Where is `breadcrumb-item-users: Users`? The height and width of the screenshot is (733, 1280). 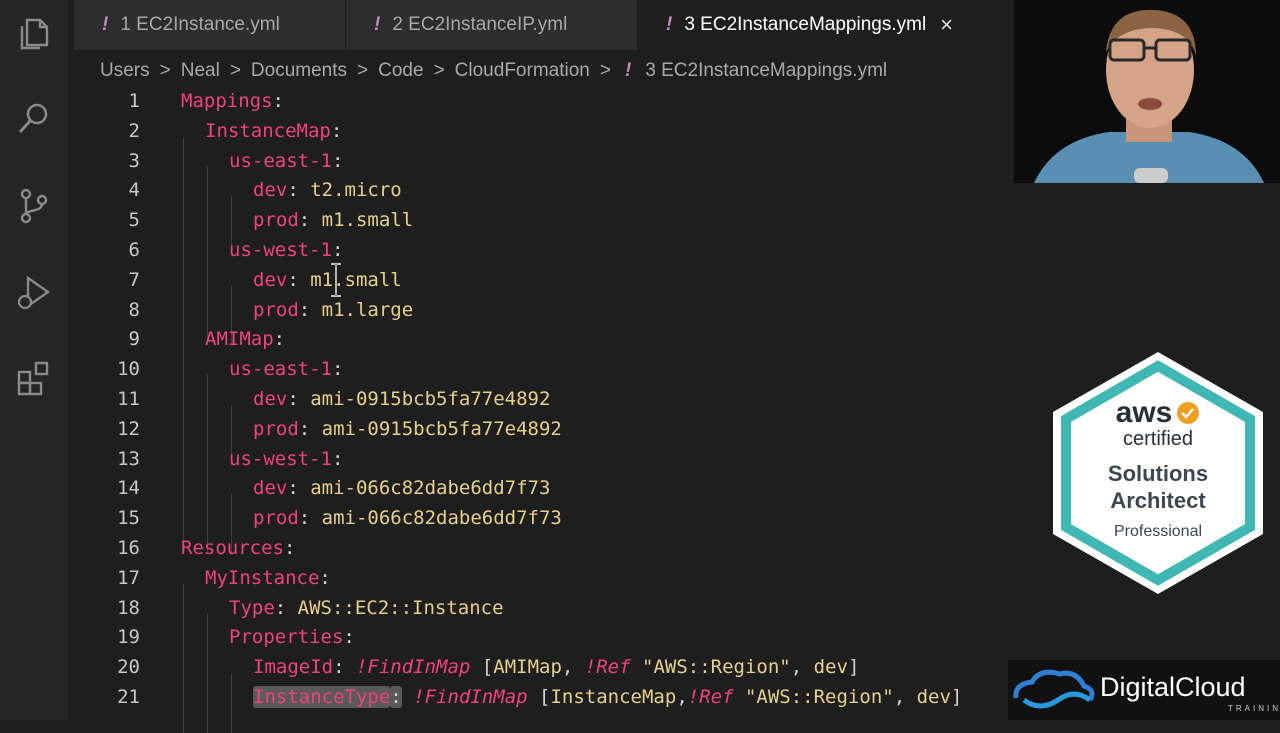 breadcrumb-item-users: Users is located at coordinates (125, 71).